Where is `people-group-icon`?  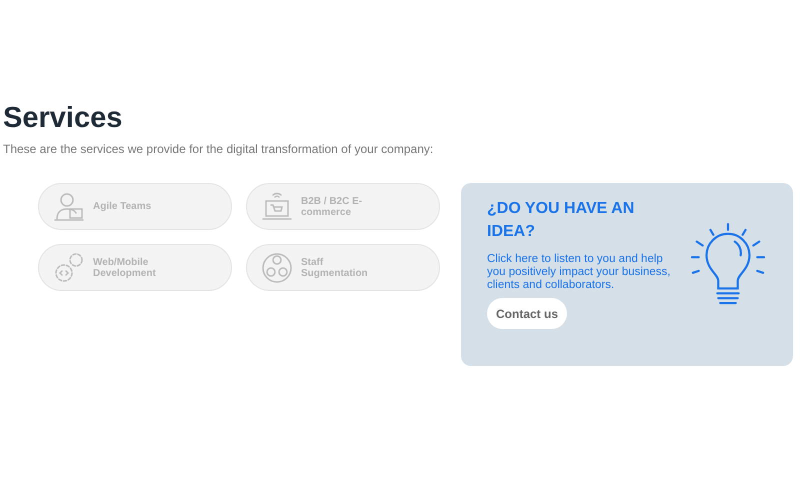
people-group-icon is located at coordinates (277, 268).